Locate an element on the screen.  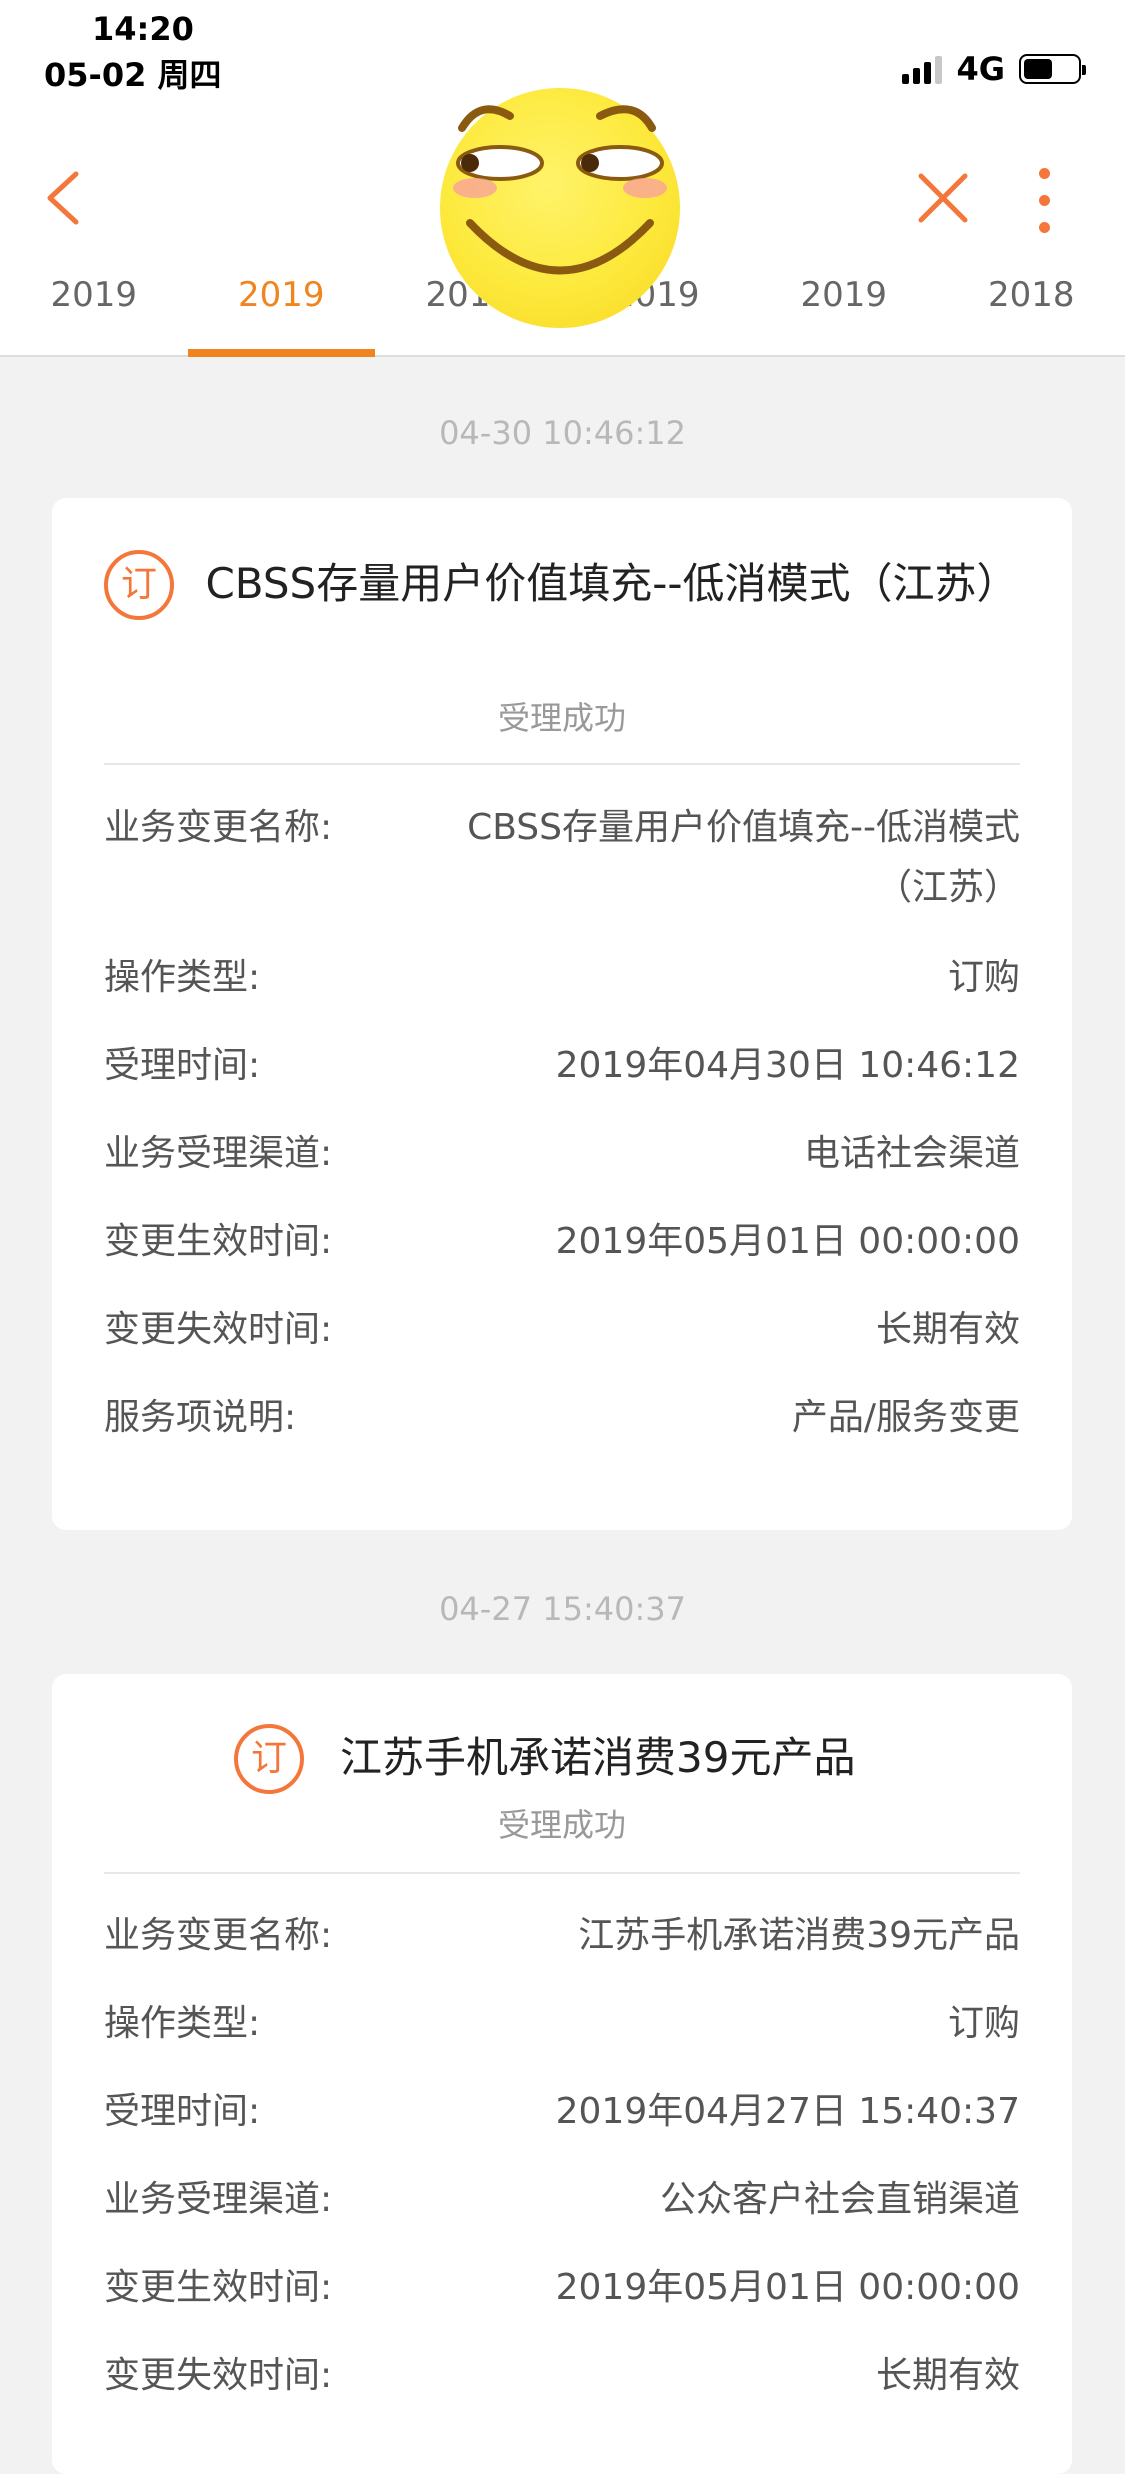
field-row: 受理时间: 2019年04月27日 15:40:37 is located at coordinates (562, 2112).